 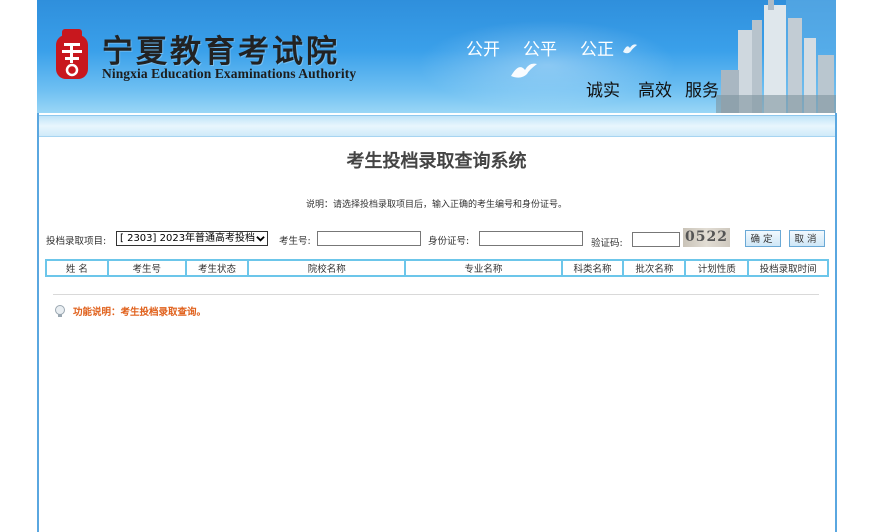 What do you see at coordinates (369, 238) in the screenshot?
I see `exam-no-input` at bounding box center [369, 238].